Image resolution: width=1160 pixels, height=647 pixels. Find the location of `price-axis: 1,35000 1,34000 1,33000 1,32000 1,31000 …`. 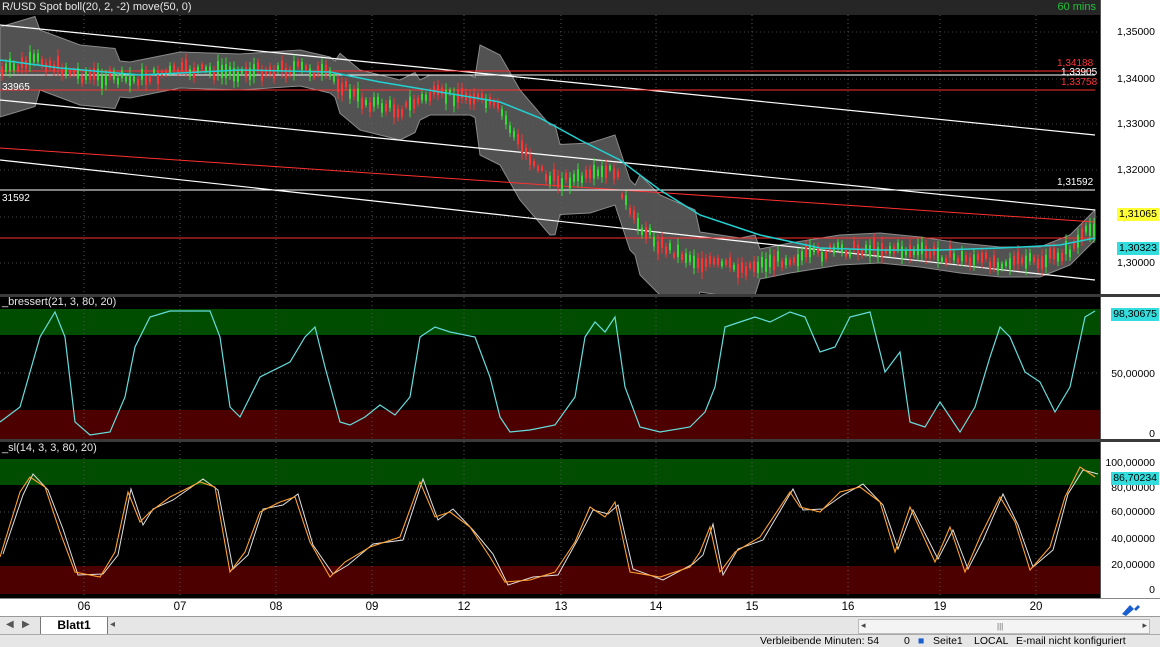

price-axis: 1,35000 1,34000 1,33000 1,32000 1,31000 … is located at coordinates (1130, 147).